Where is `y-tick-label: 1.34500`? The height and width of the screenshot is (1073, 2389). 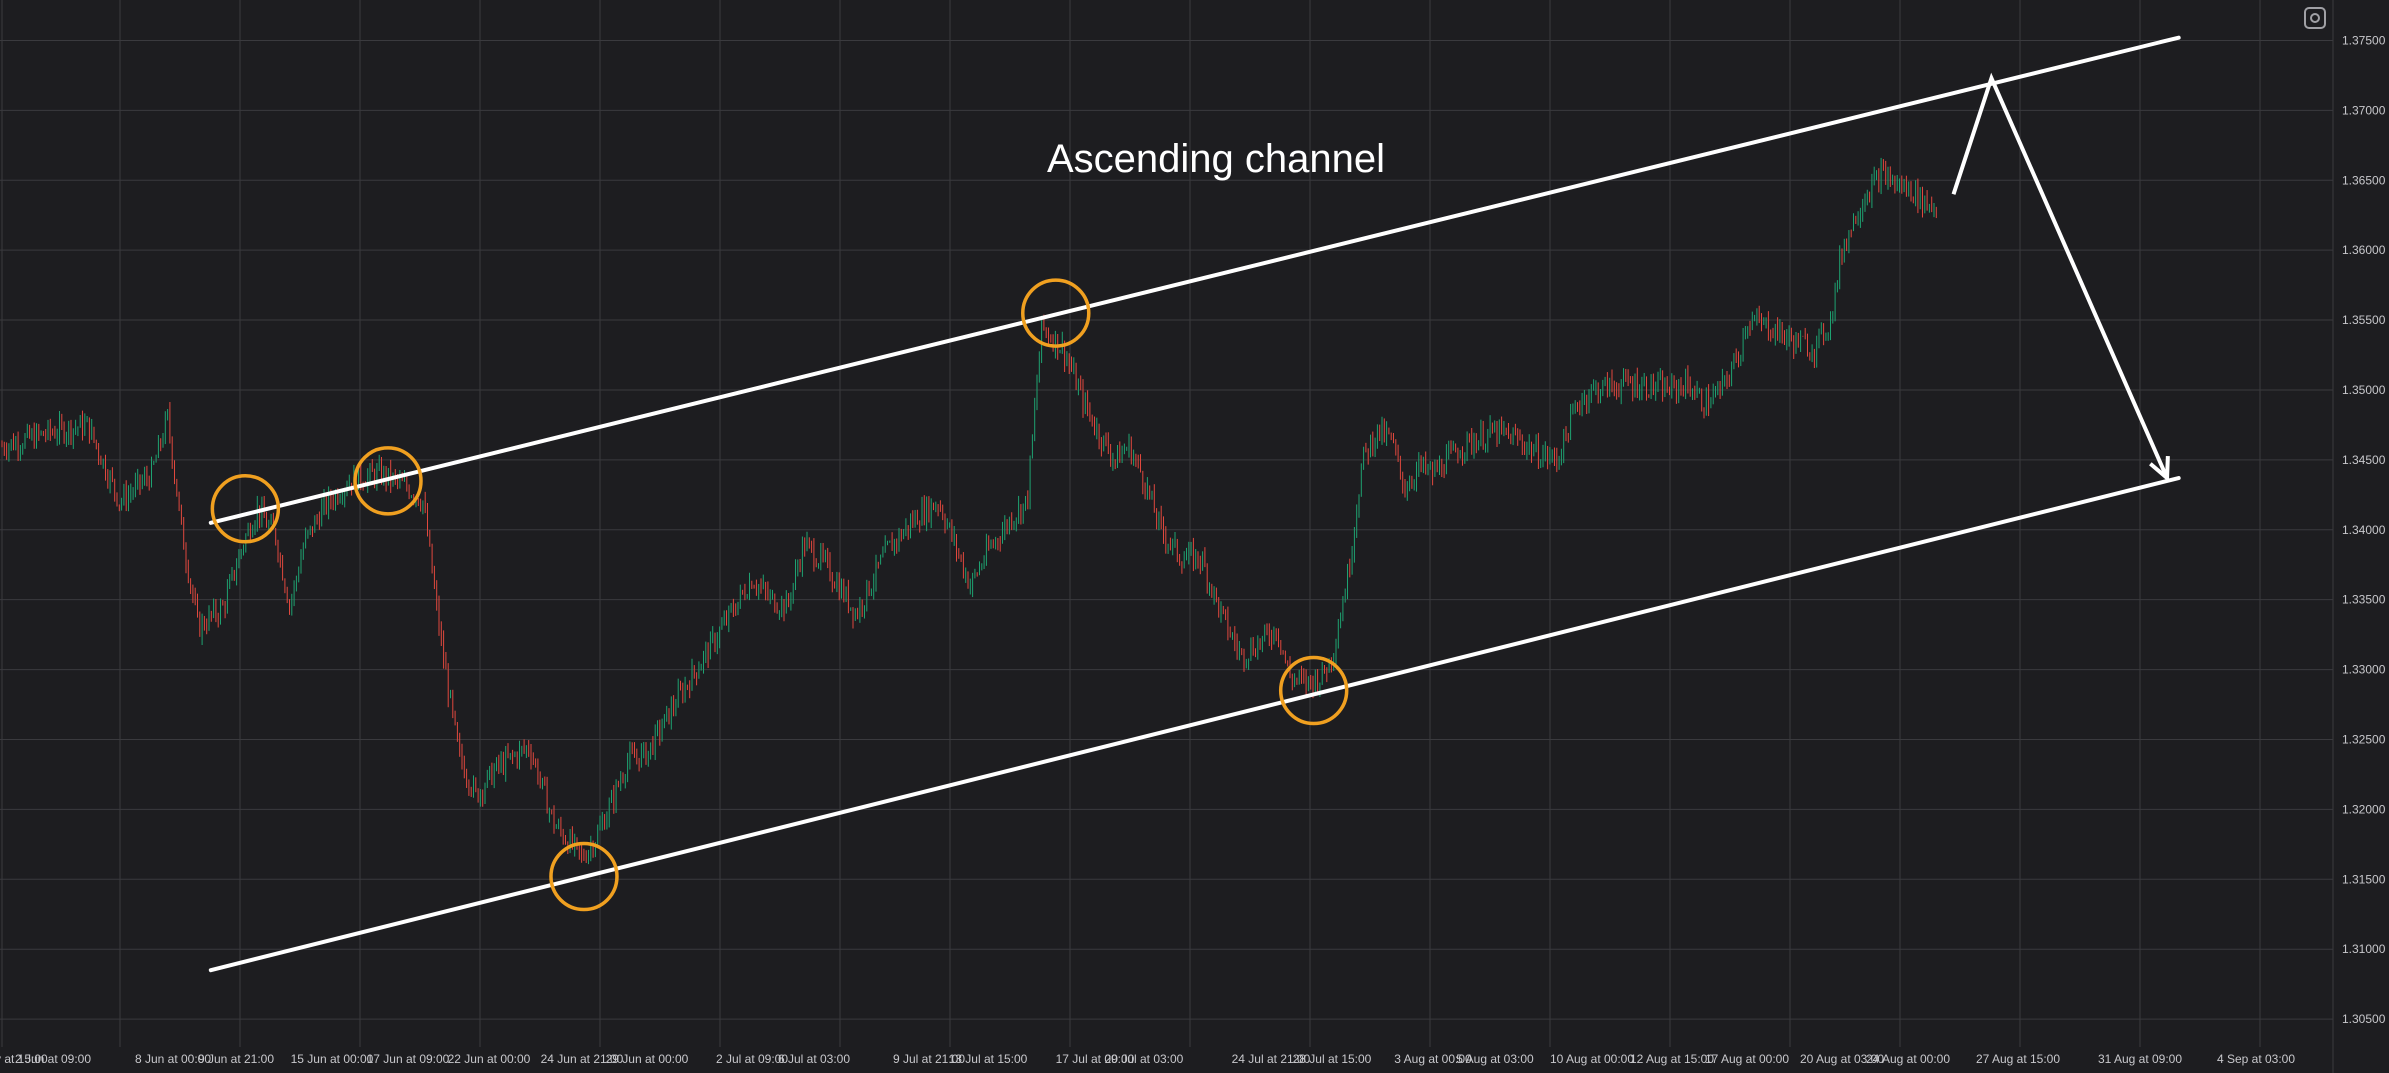 y-tick-label: 1.34500 is located at coordinates (2364, 460).